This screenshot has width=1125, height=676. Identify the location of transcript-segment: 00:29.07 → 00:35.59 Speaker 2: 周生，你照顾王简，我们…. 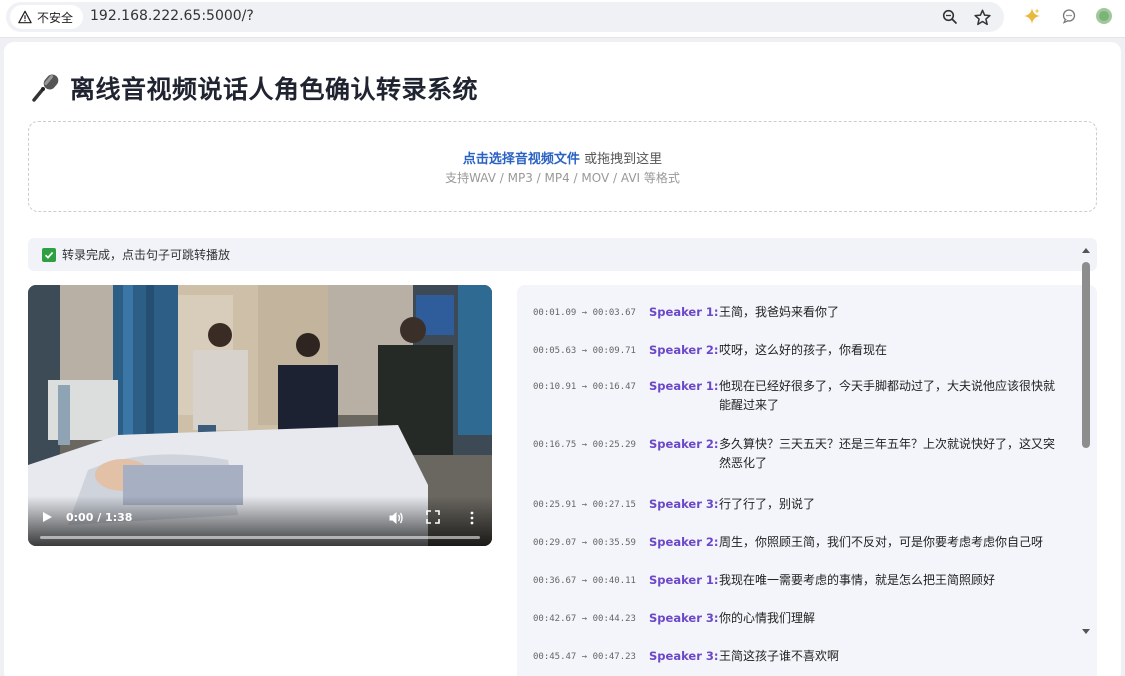
(798, 543).